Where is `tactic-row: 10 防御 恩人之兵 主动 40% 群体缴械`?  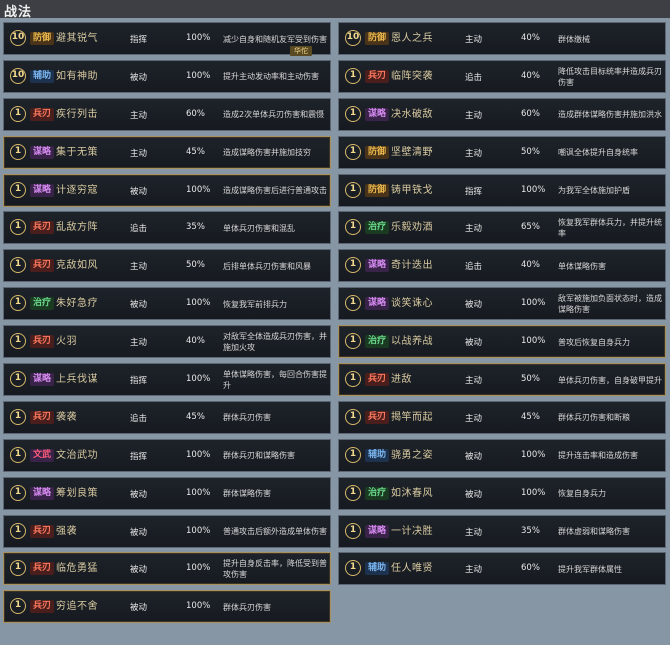 tactic-row: 10 防御 恩人之兵 主动 40% 群体缴械 is located at coordinates (502, 38).